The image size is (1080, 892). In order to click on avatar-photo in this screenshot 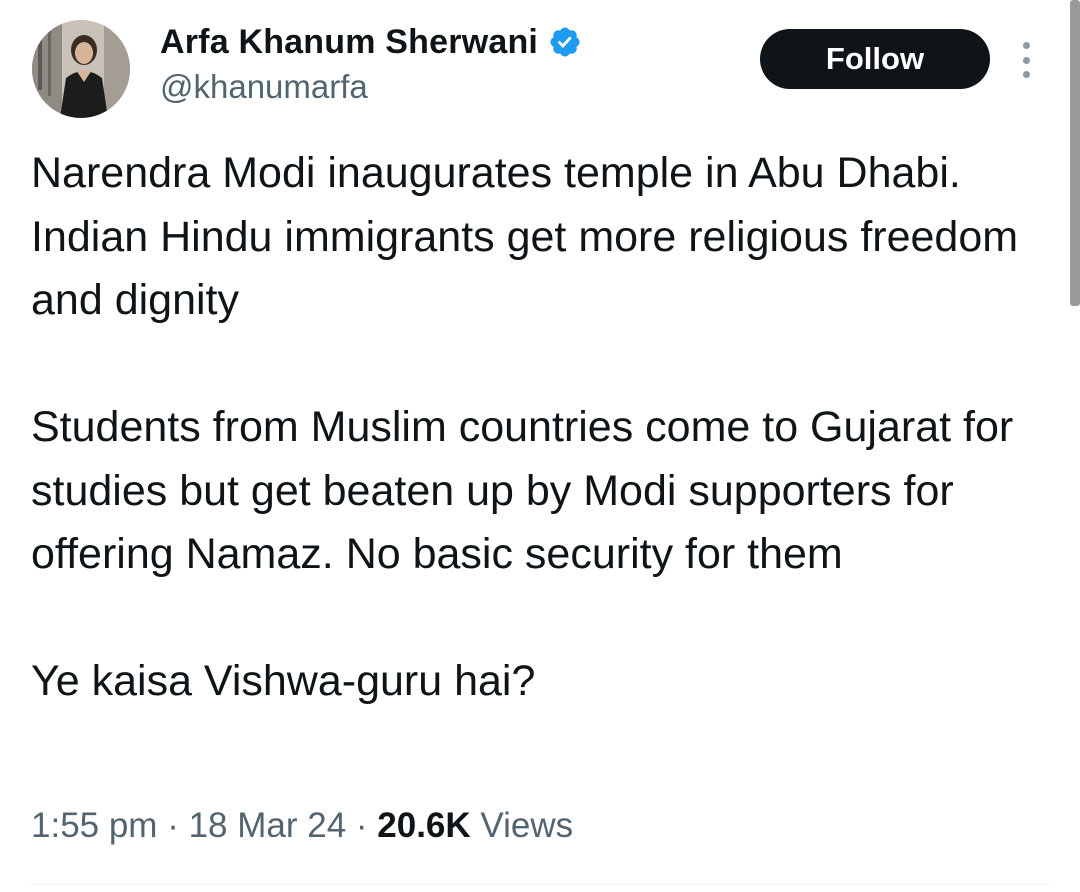, I will do `click(81, 69)`.